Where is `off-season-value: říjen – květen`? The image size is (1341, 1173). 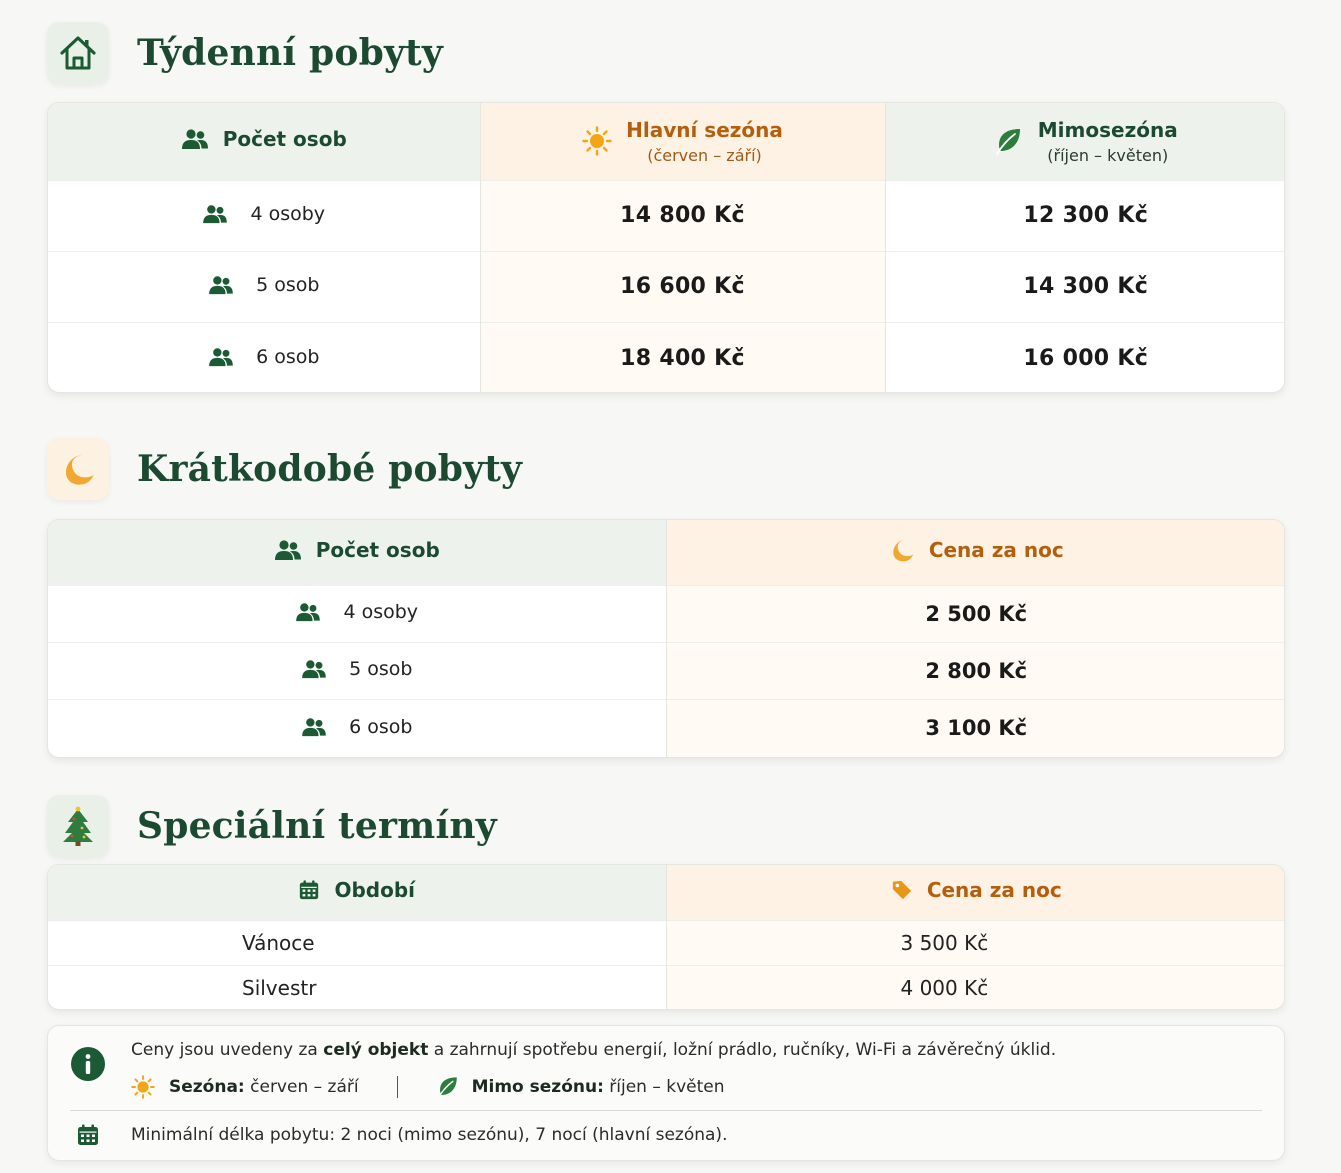
off-season-value: říjen – květen is located at coordinates (664, 1087).